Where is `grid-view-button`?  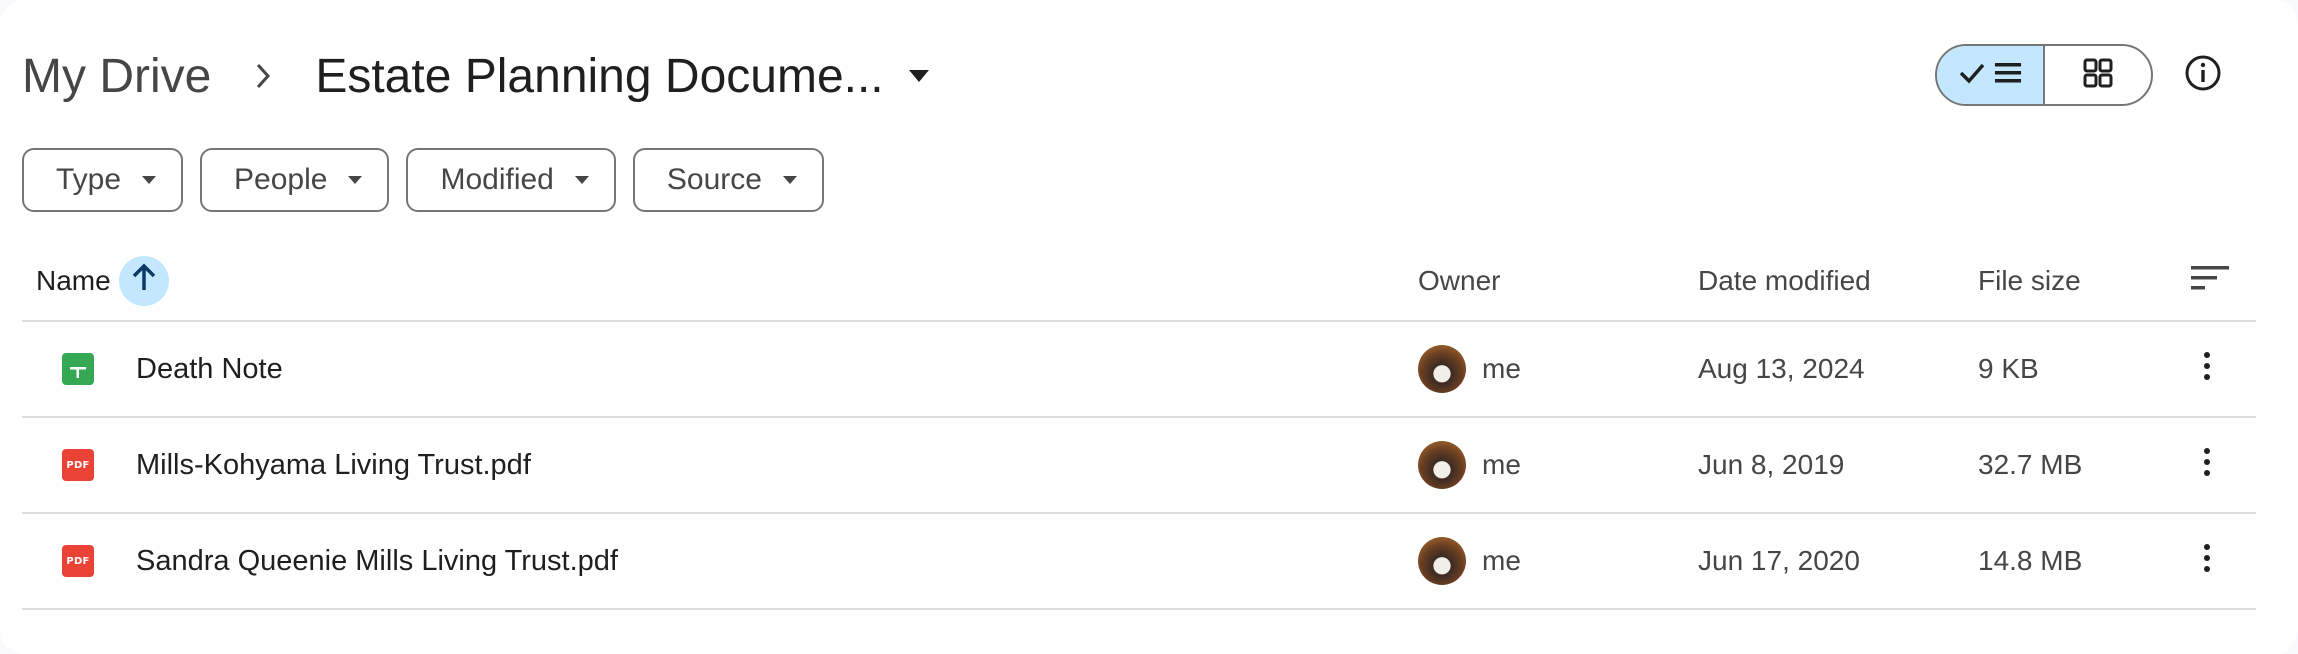
grid-view-button is located at coordinates (2098, 75).